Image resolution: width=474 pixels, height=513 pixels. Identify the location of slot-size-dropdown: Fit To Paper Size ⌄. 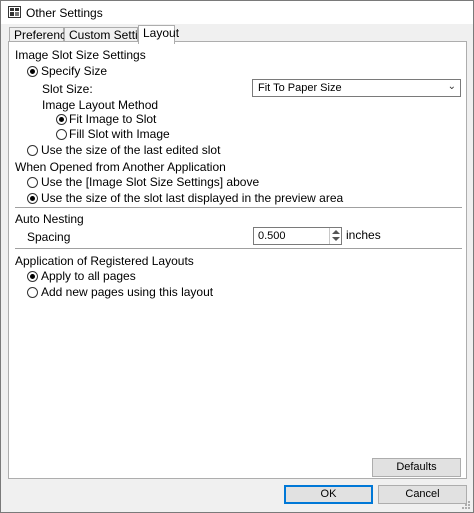
(356, 88).